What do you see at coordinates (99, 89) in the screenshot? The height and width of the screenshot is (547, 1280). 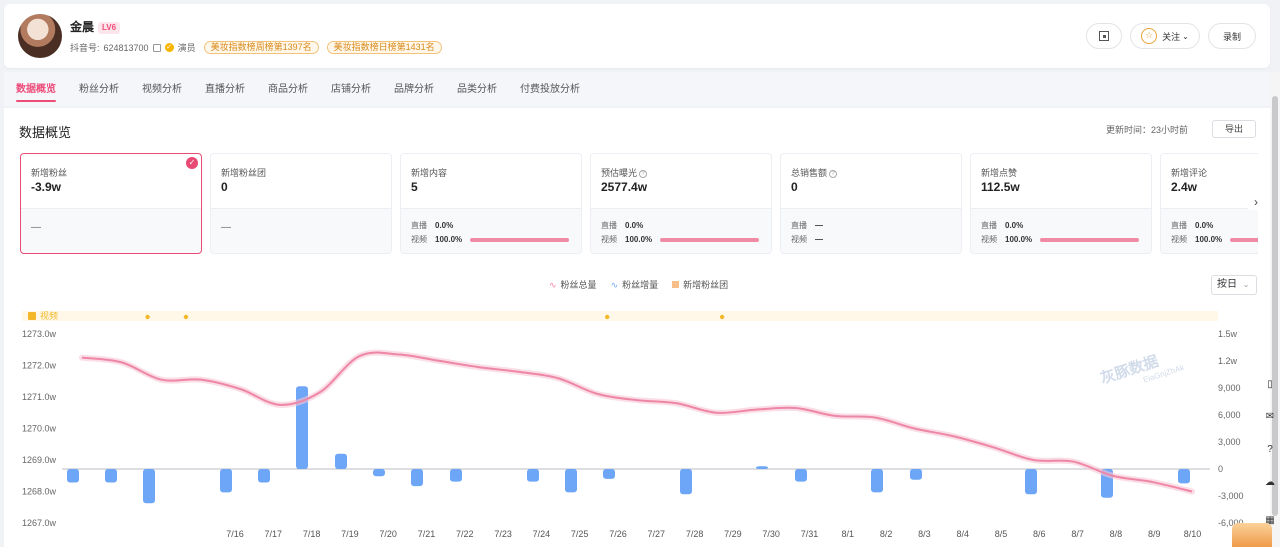 I see `tab-fans: 粉丝分析` at bounding box center [99, 89].